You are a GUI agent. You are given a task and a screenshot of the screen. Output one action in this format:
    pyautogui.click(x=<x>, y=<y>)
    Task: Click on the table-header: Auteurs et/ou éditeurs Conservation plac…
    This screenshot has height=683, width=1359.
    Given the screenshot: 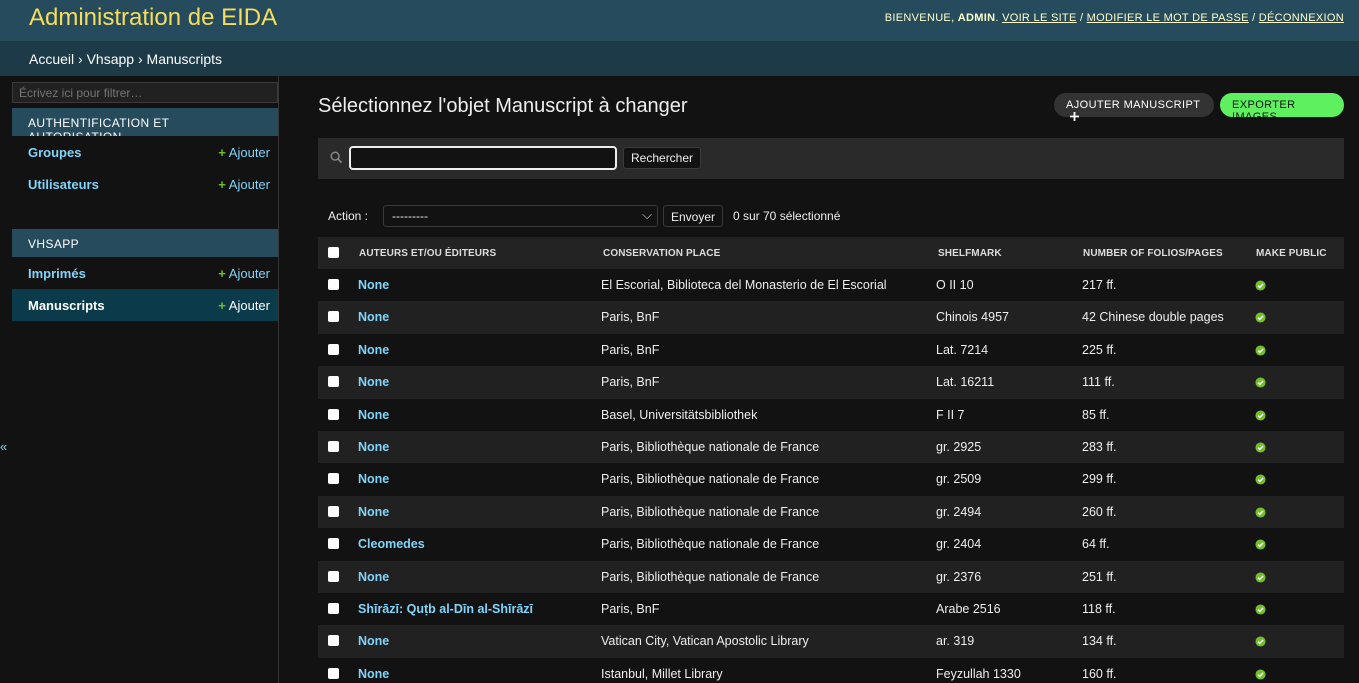 What is the action you would take?
    pyautogui.click(x=831, y=253)
    